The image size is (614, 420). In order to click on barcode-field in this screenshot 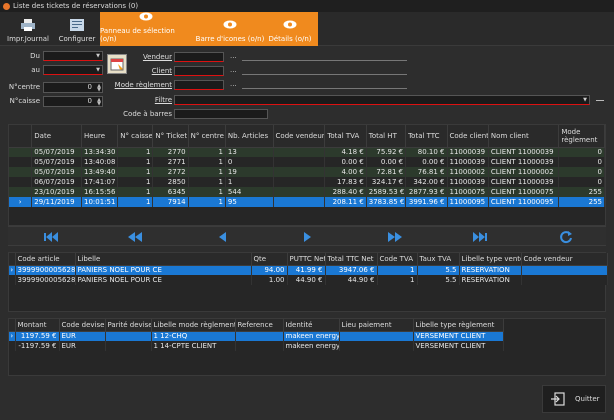, I will do `click(221, 114)`.